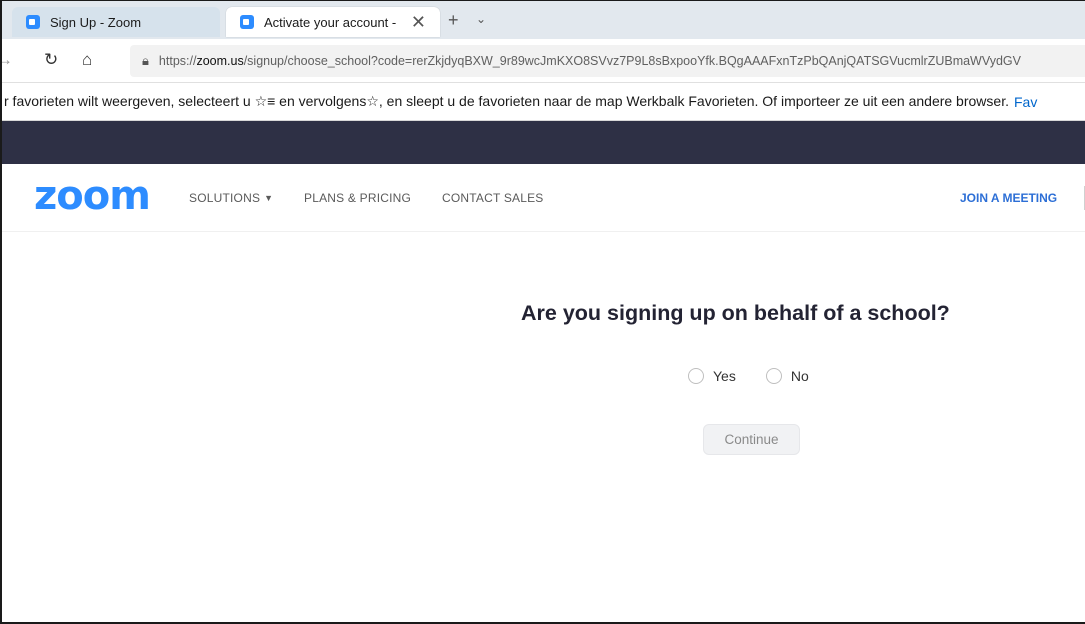  Describe the element at coordinates (357, 198) in the screenshot. I see `nav-plans-pricing: PLANS & PRICING` at that location.